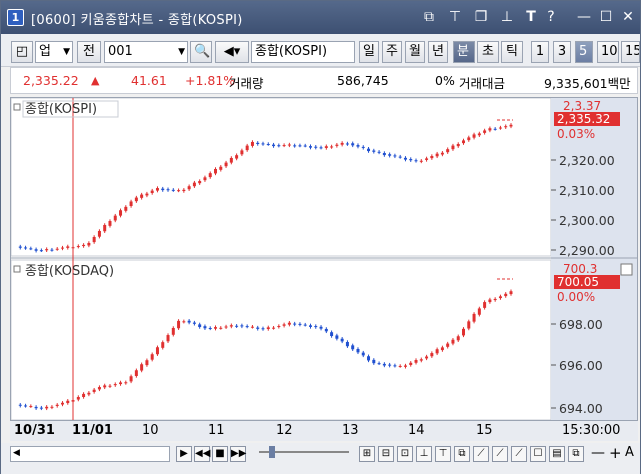 The image size is (641, 474). What do you see at coordinates (303, 52) in the screenshot?
I see `name-field: 종합(KOSPI)` at bounding box center [303, 52].